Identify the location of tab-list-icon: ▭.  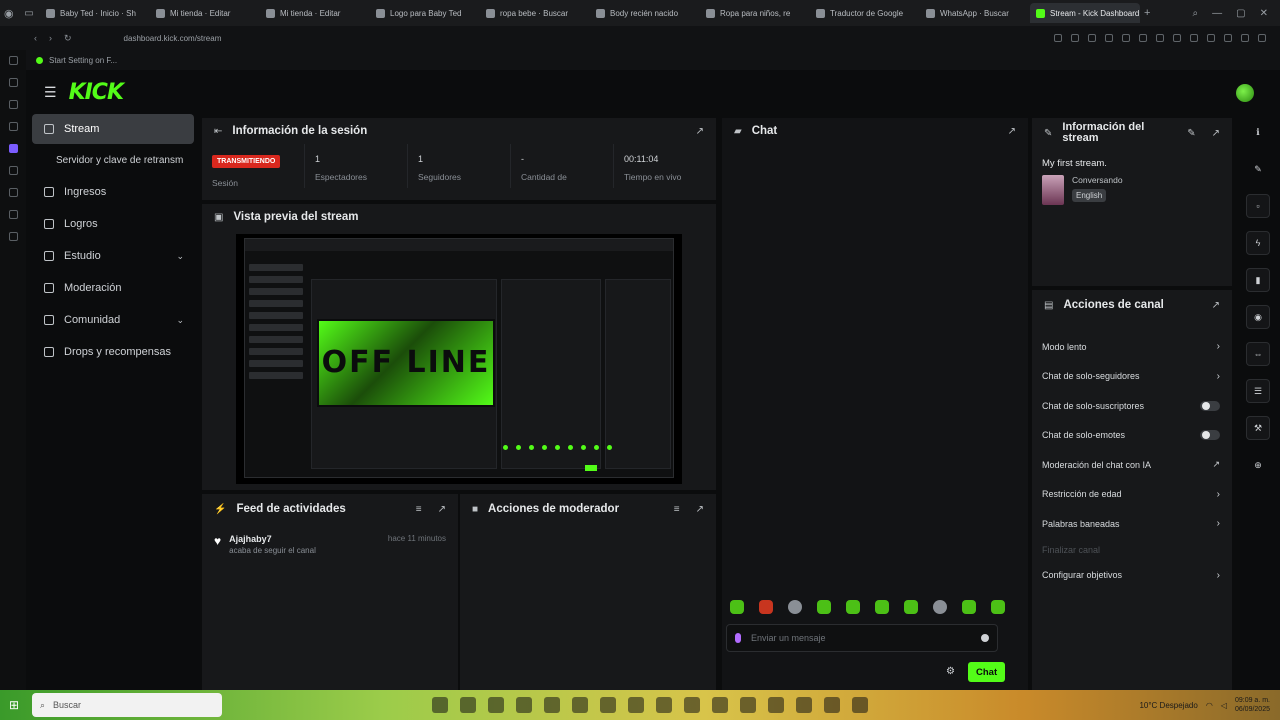
(29, 13).